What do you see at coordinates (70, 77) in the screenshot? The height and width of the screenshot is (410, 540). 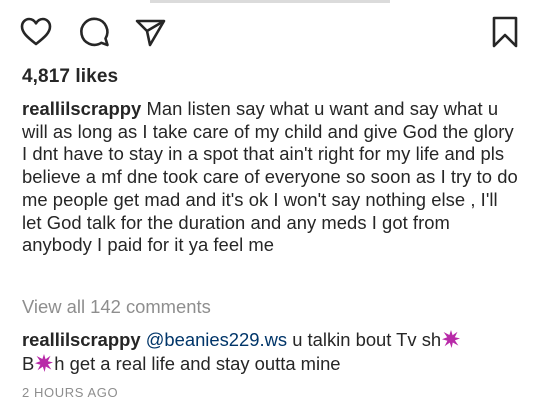 I see `likes-count: 4,817 likes` at bounding box center [70, 77].